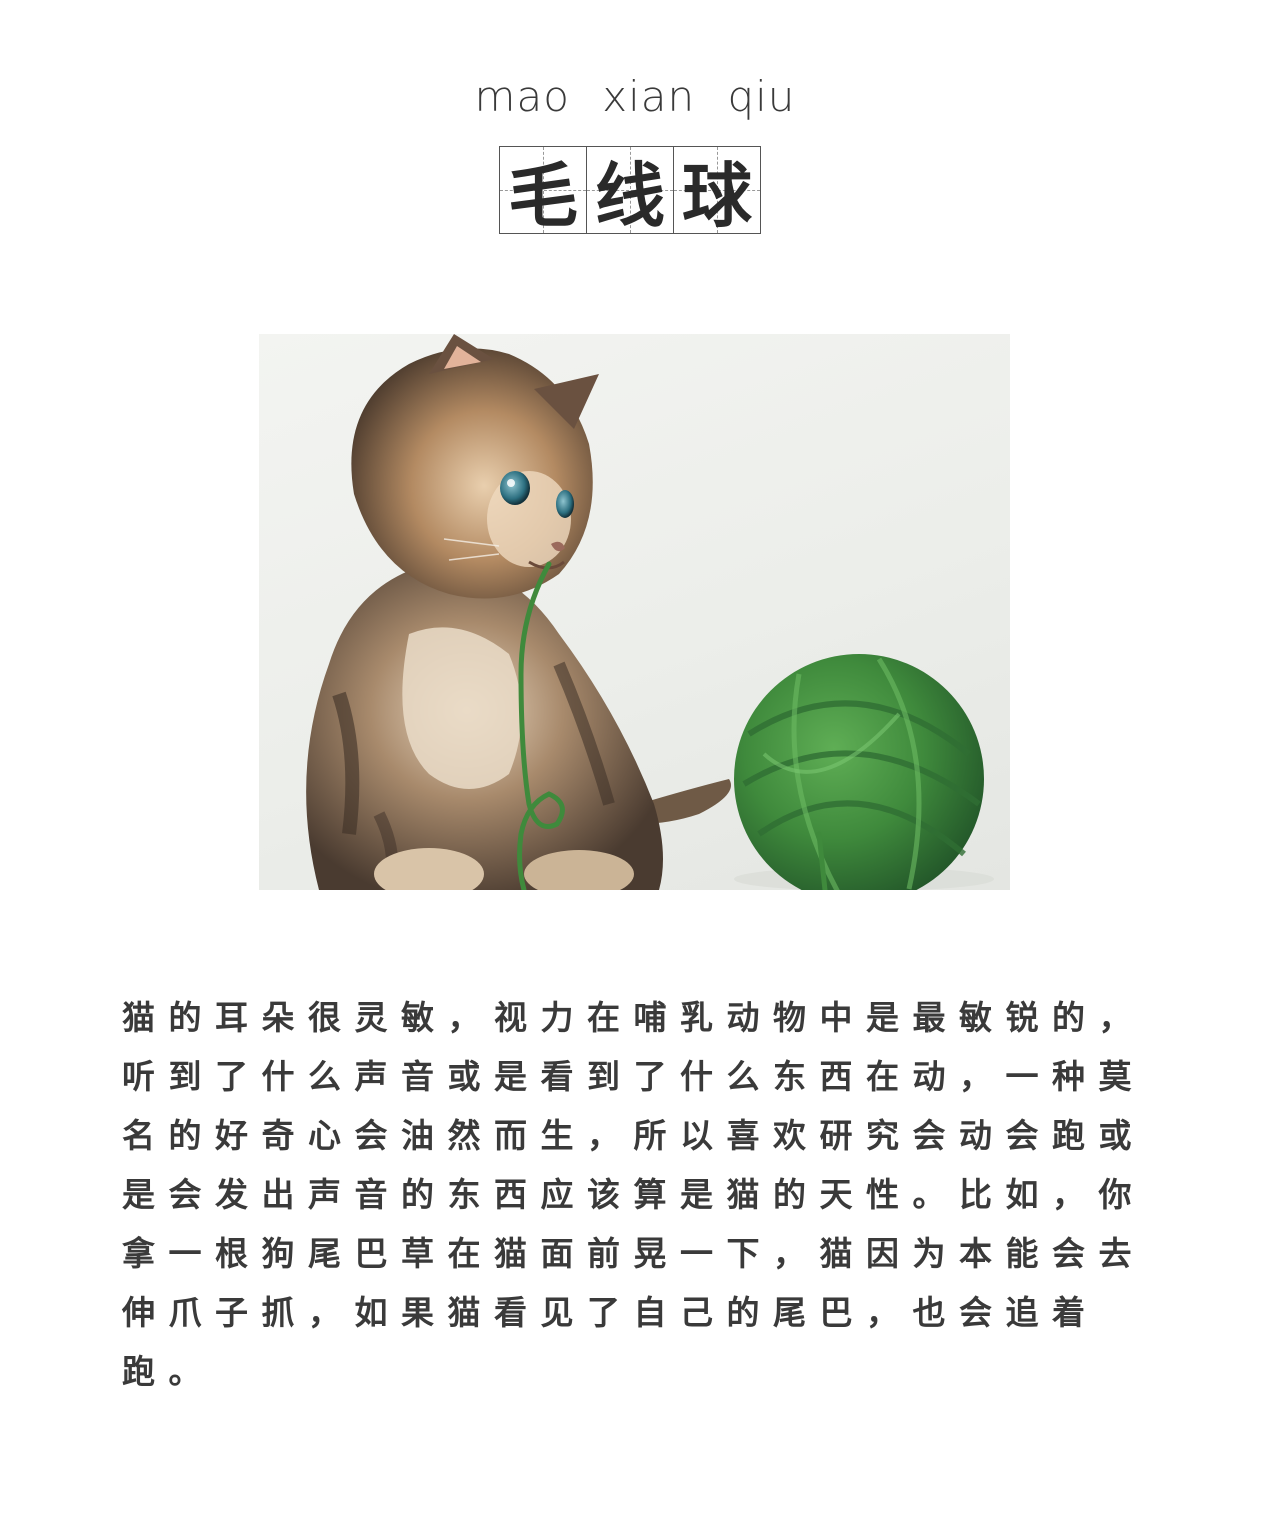  I want to click on tianzige-cell: 线, so click(630, 191).